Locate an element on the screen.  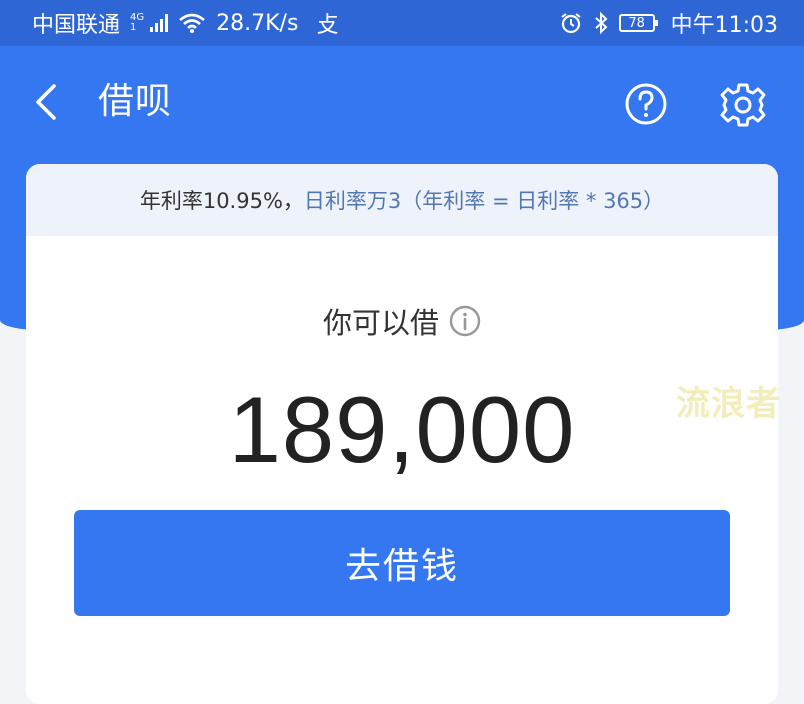
app-notification-icon: 攴 is located at coordinates (327, 25).